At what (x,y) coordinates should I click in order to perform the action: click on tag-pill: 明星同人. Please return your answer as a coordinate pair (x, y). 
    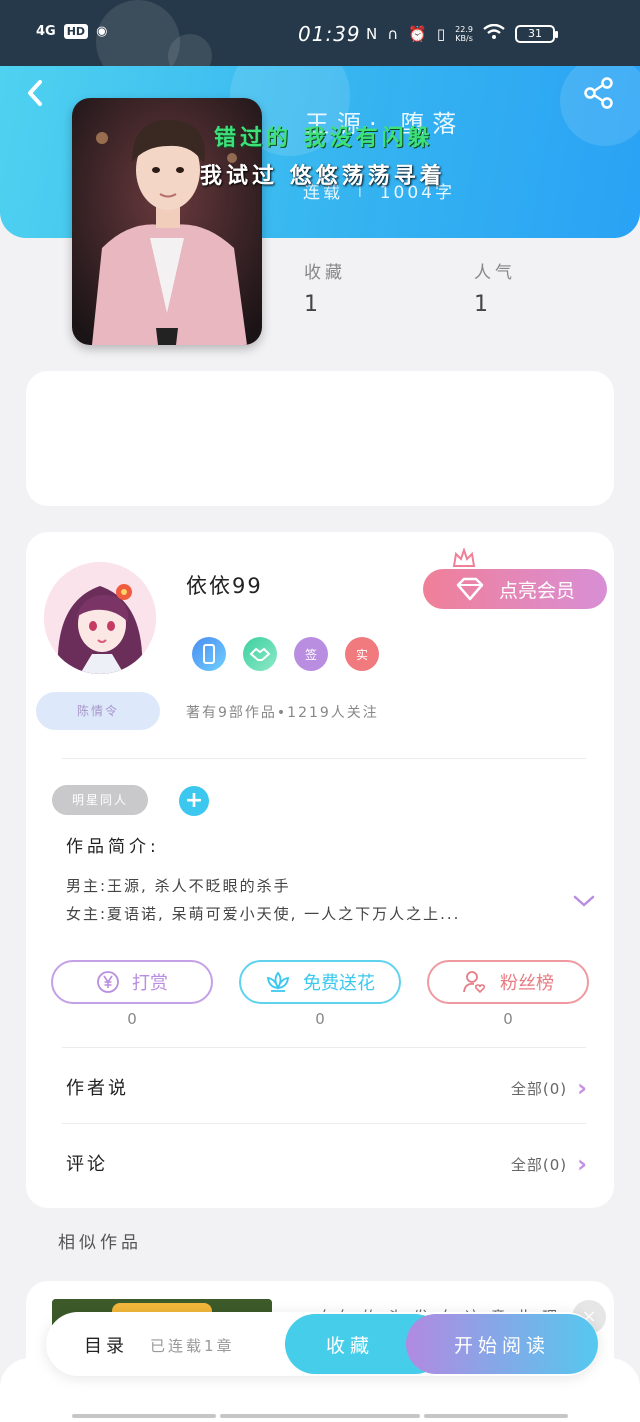
    Looking at the image, I should click on (100, 800).